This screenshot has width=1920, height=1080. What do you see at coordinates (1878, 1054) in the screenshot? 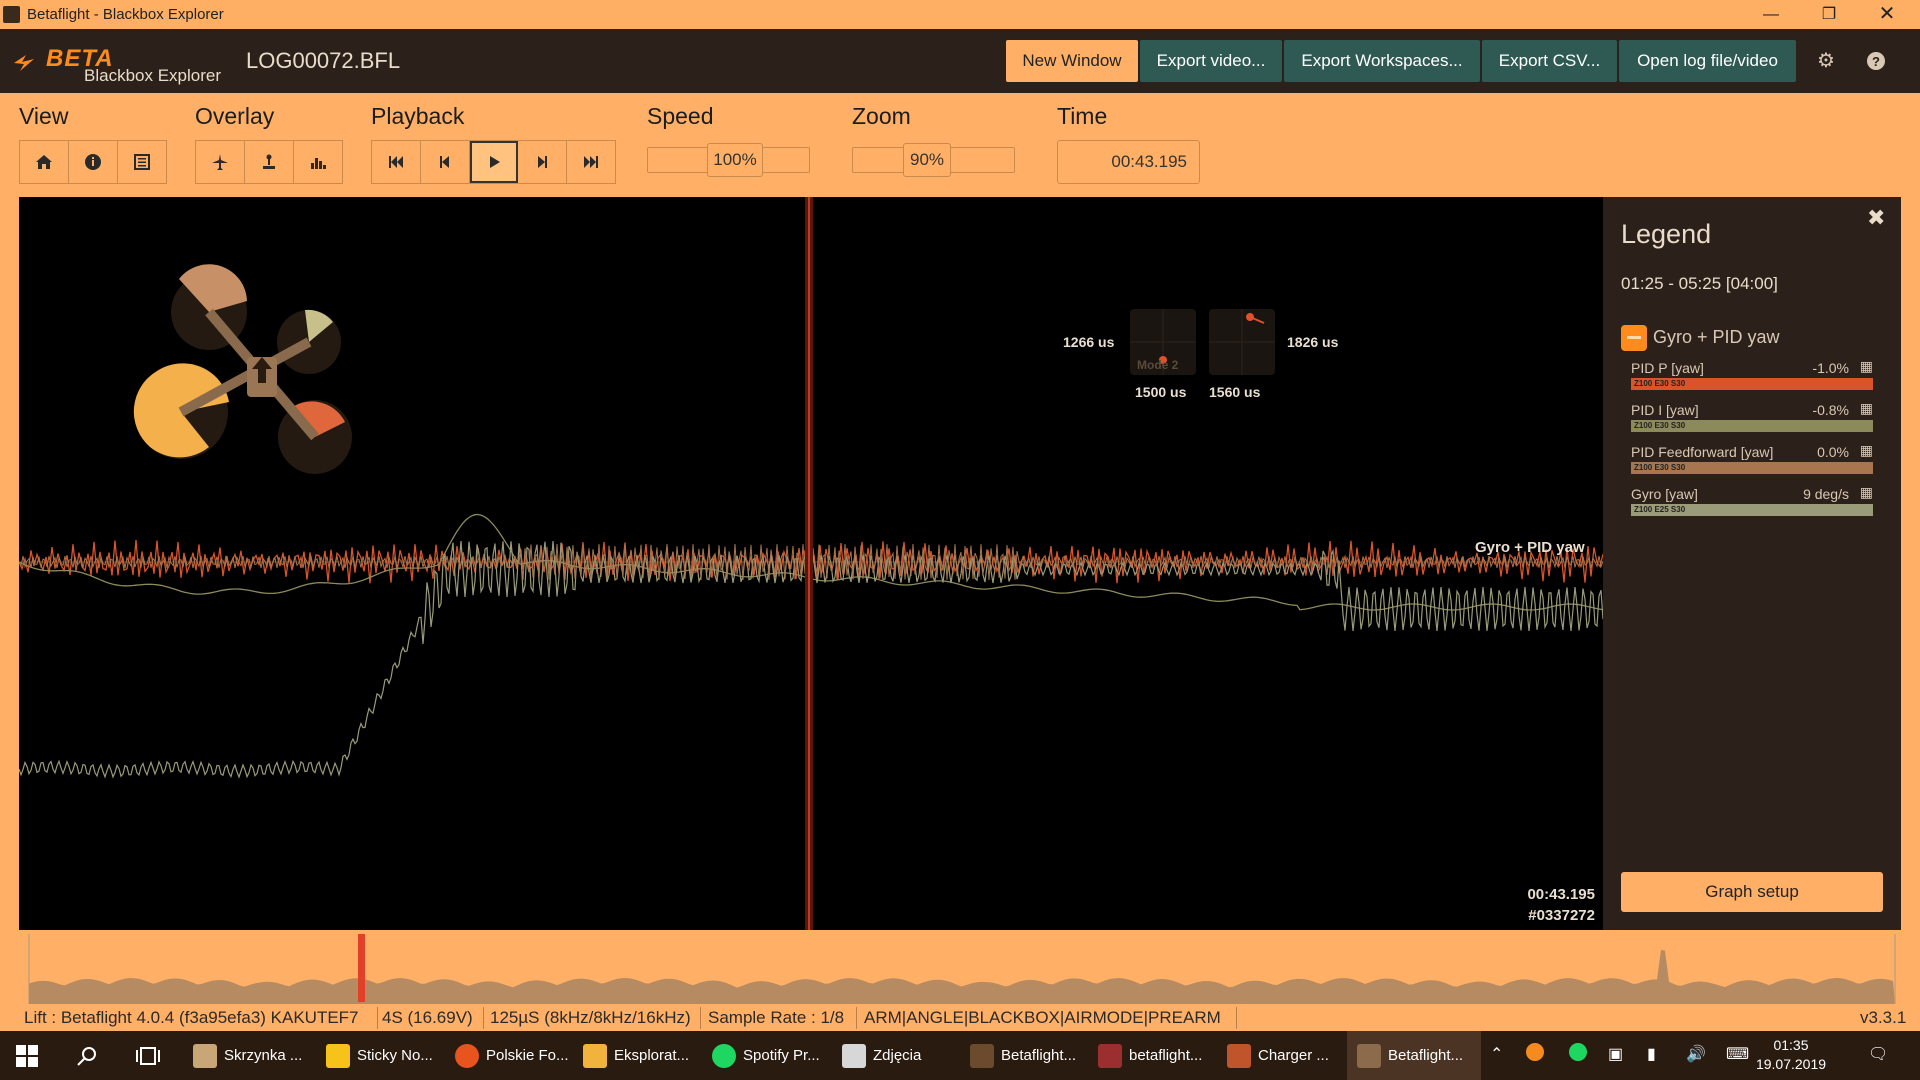
I see `notifications-icon: 🗨` at bounding box center [1878, 1054].